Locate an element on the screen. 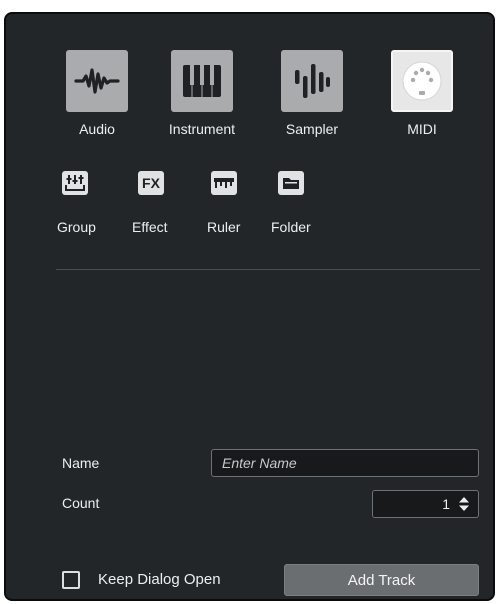 The height and width of the screenshot is (604, 499). ruler-label: Ruler is located at coordinates (224, 227).